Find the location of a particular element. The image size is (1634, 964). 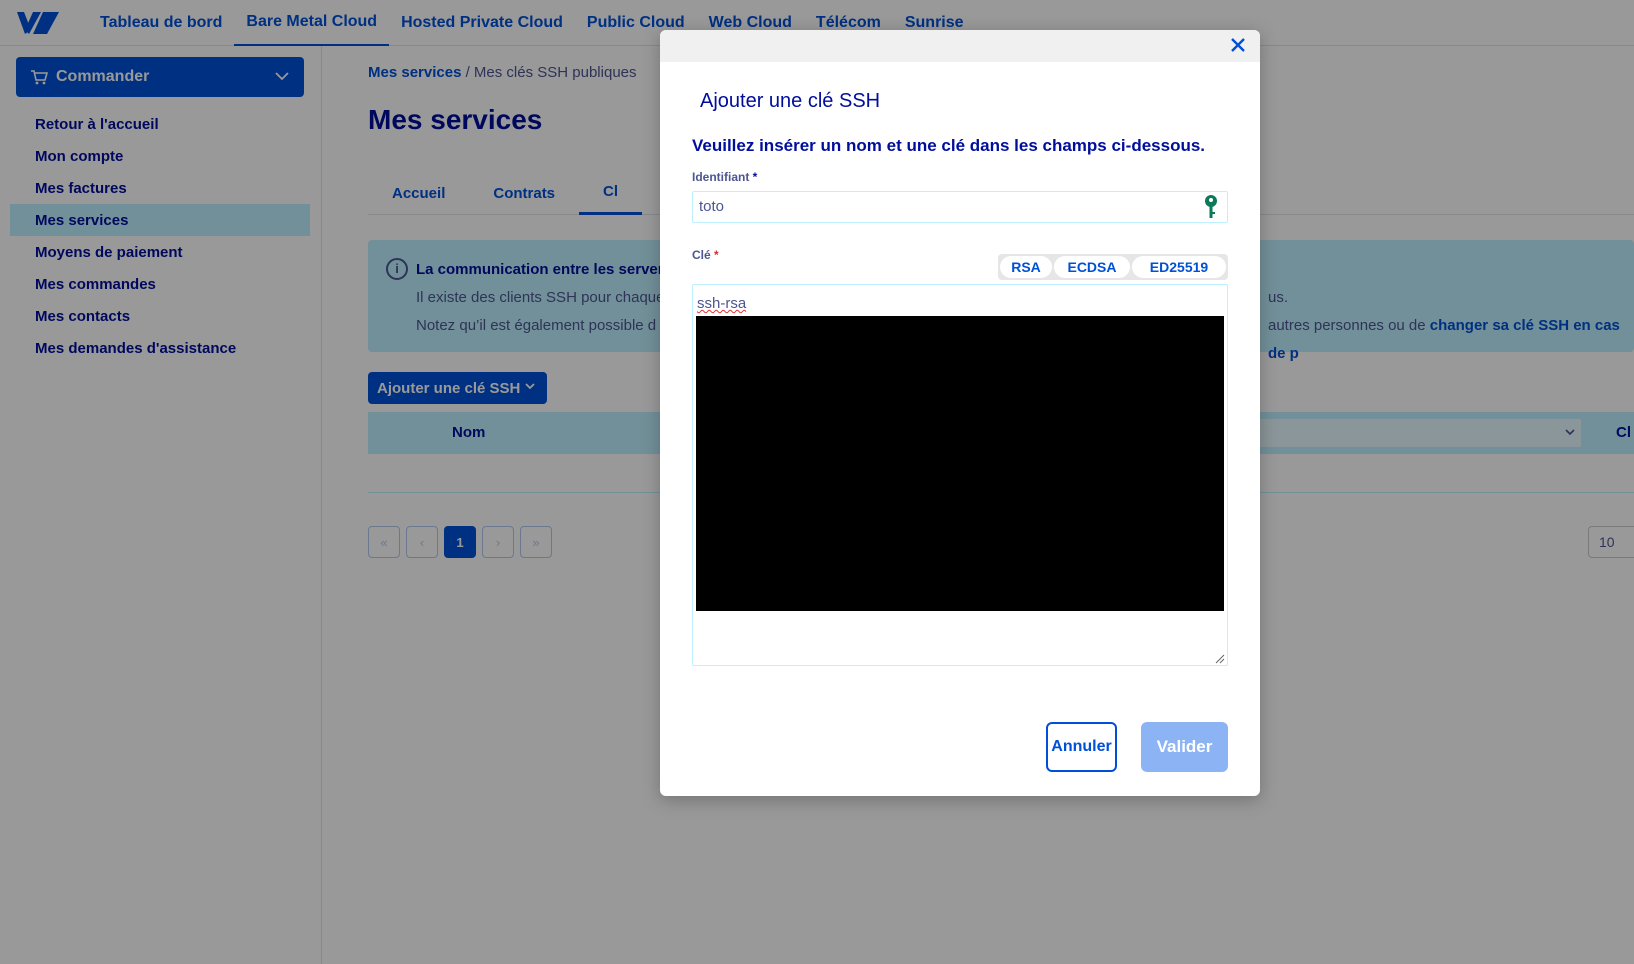

key-type-ecdsa: ECDSA is located at coordinates (1092, 267).